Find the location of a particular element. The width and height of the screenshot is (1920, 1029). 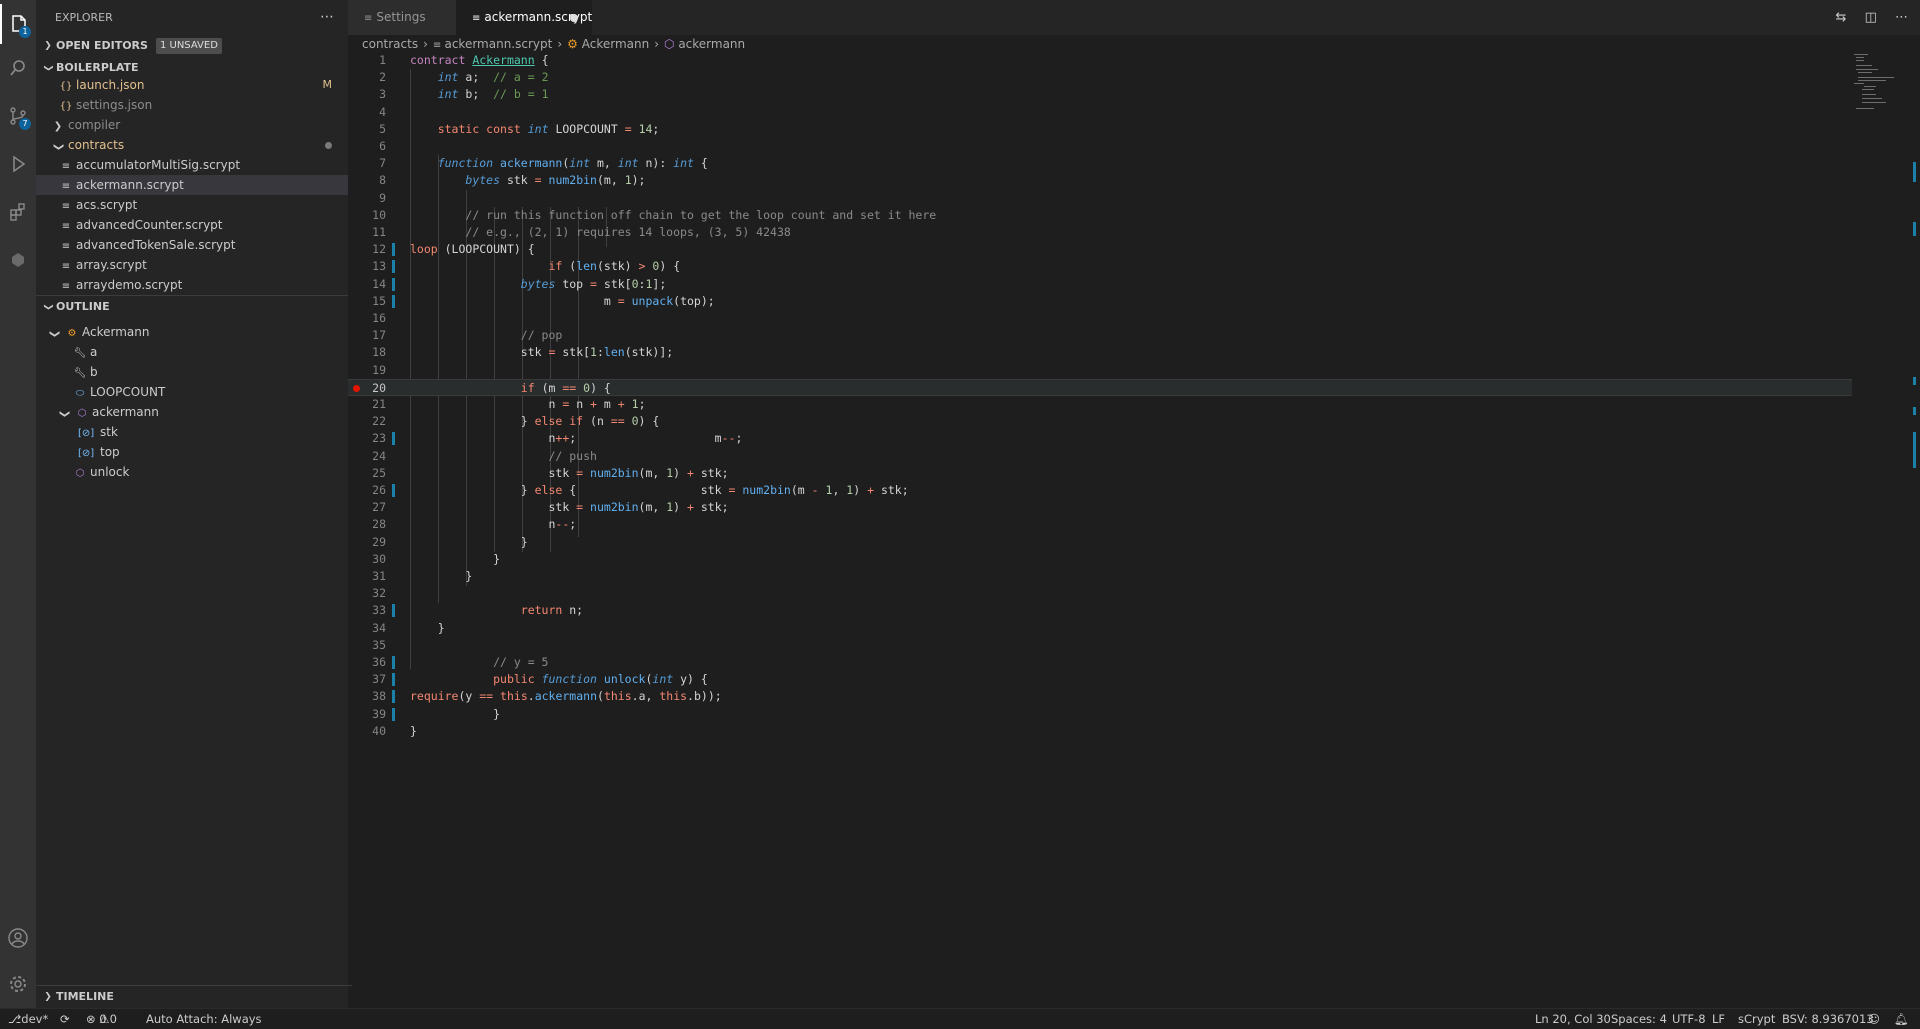

outline-item-a: 🔧︎ a is located at coordinates (192, 352).